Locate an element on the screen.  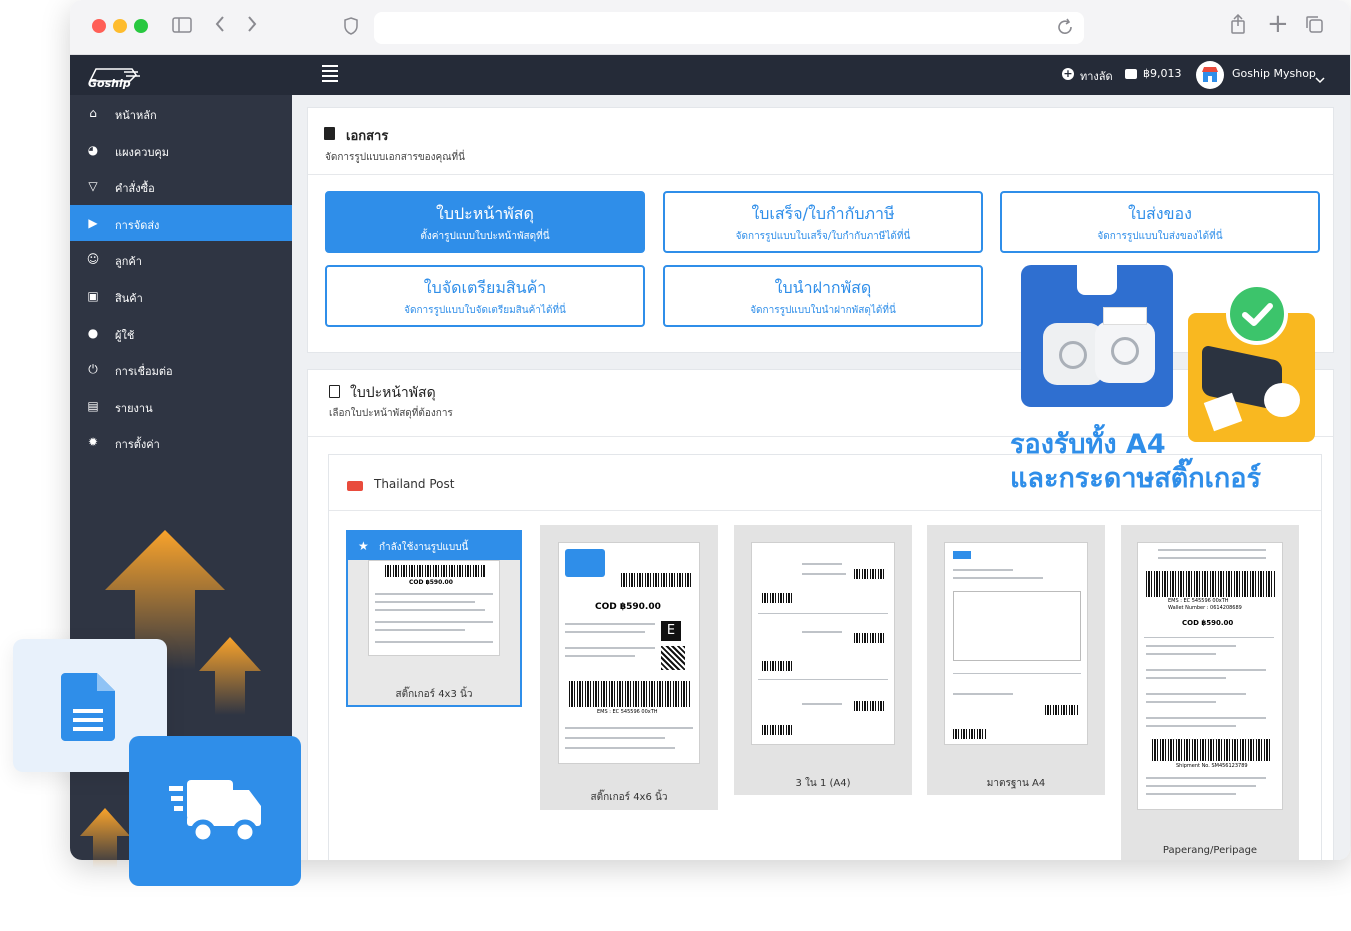
sidebar-item-truck: ▶ การจัดส่ง is located at coordinates (181, 222).